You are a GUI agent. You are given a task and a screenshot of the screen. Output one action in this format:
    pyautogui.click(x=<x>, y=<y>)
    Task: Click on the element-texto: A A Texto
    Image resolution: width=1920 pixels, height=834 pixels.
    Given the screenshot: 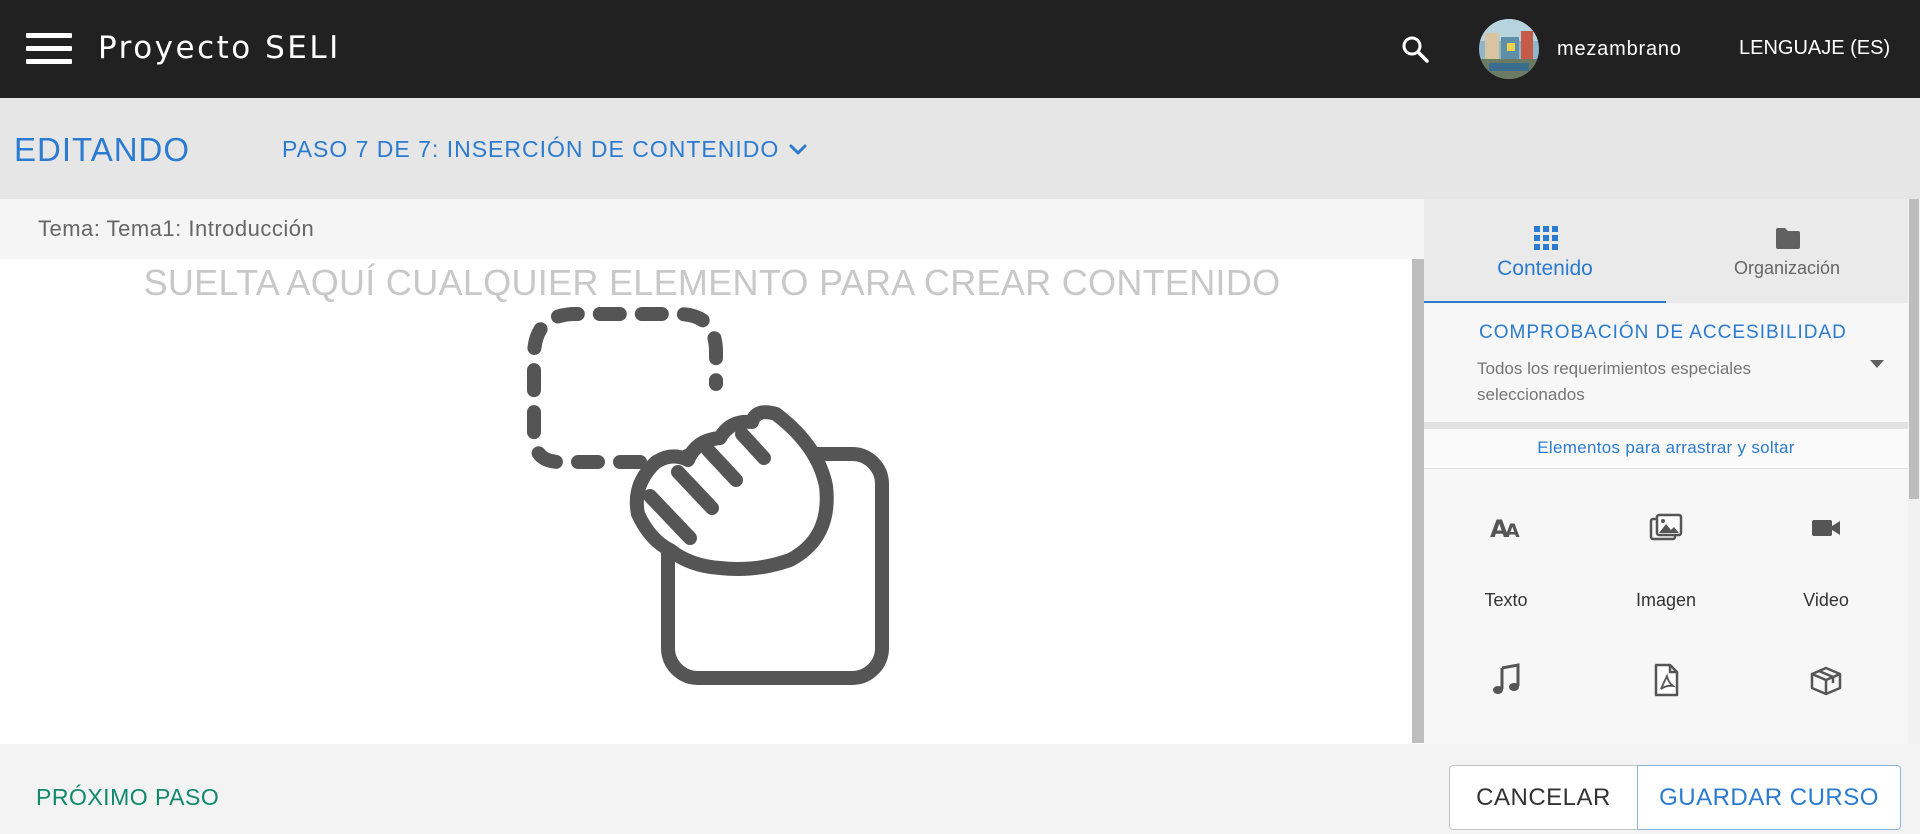 What is the action you would take?
    pyautogui.click(x=1506, y=540)
    